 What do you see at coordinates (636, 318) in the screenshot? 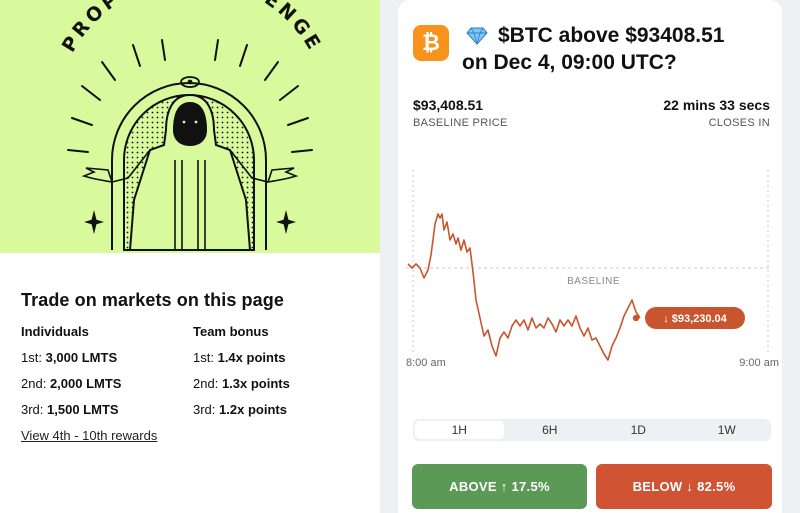
I see `current-price-marker` at bounding box center [636, 318].